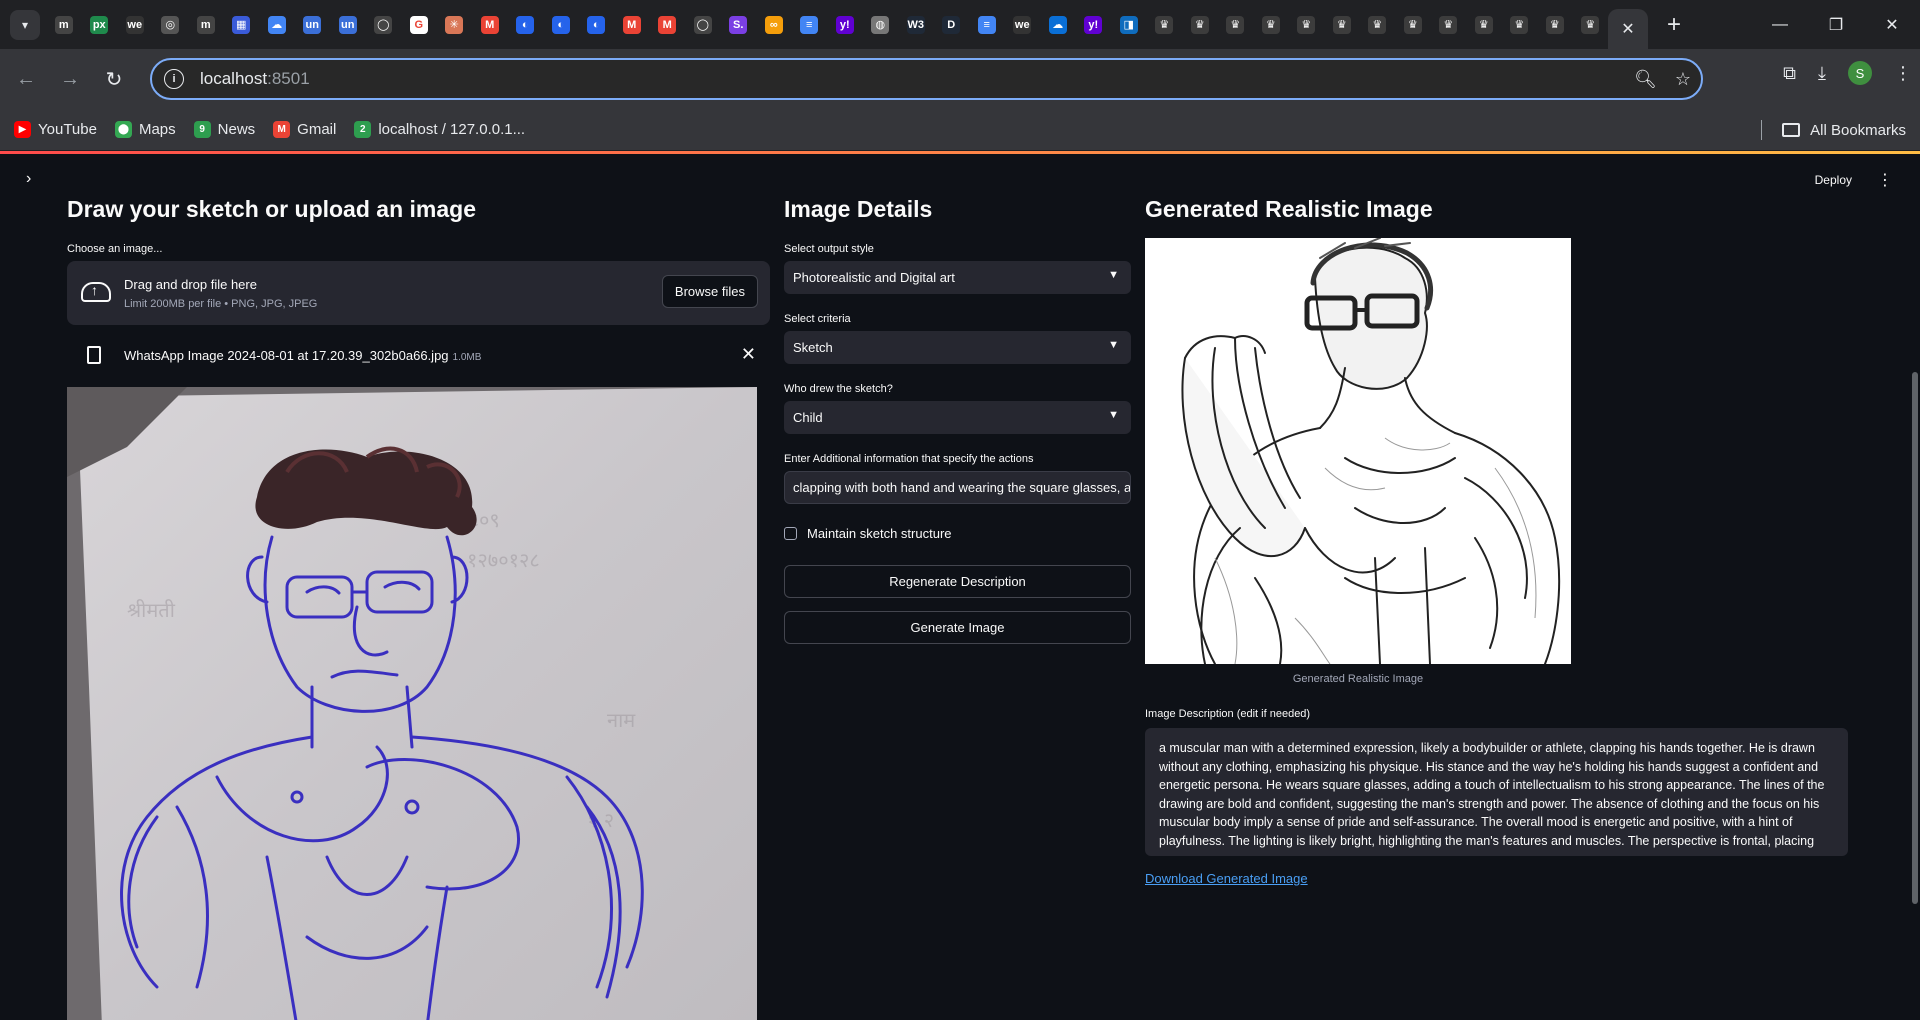 The image size is (1920, 1020). I want to click on bookmark-item: ▶ YouTube, so click(55, 129).